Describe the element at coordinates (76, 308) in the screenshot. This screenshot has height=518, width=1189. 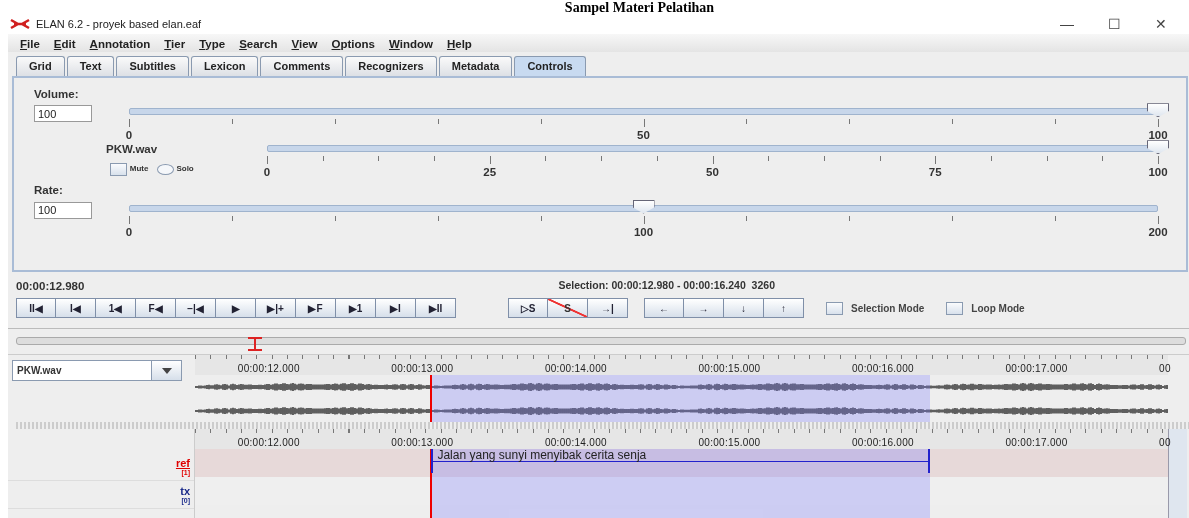
I see `player-button: I◀` at that location.